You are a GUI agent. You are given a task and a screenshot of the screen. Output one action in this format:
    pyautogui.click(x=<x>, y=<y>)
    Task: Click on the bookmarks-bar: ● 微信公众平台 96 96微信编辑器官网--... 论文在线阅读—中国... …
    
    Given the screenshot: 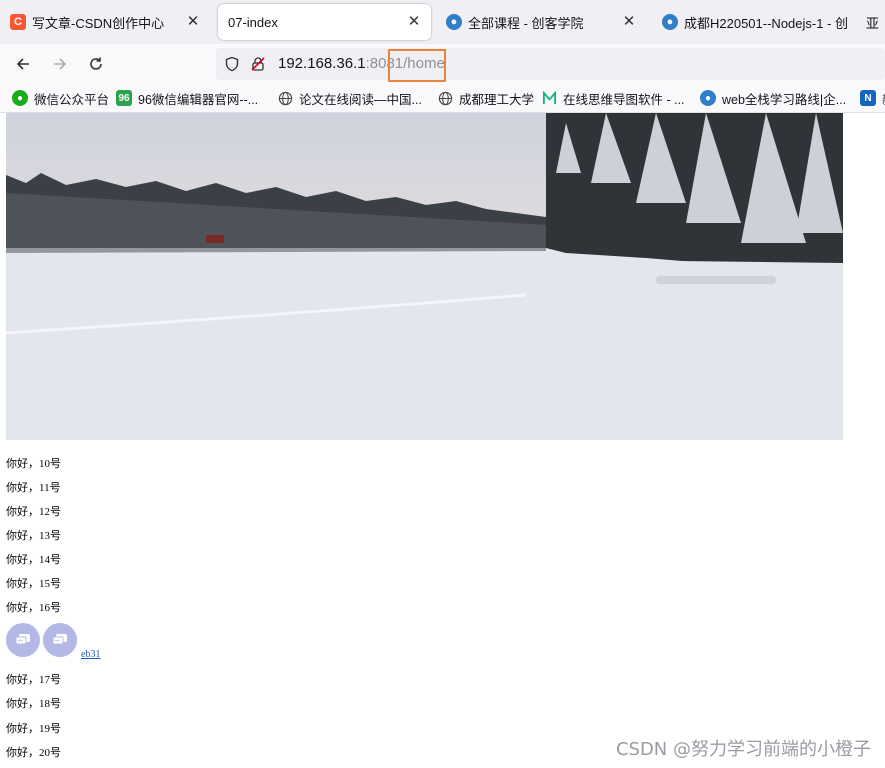 What is the action you would take?
    pyautogui.click(x=442, y=98)
    